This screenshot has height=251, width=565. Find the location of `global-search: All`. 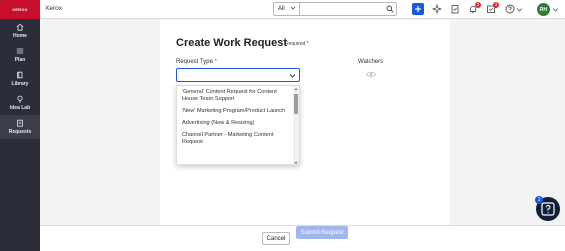

global-search: All is located at coordinates (335, 9).